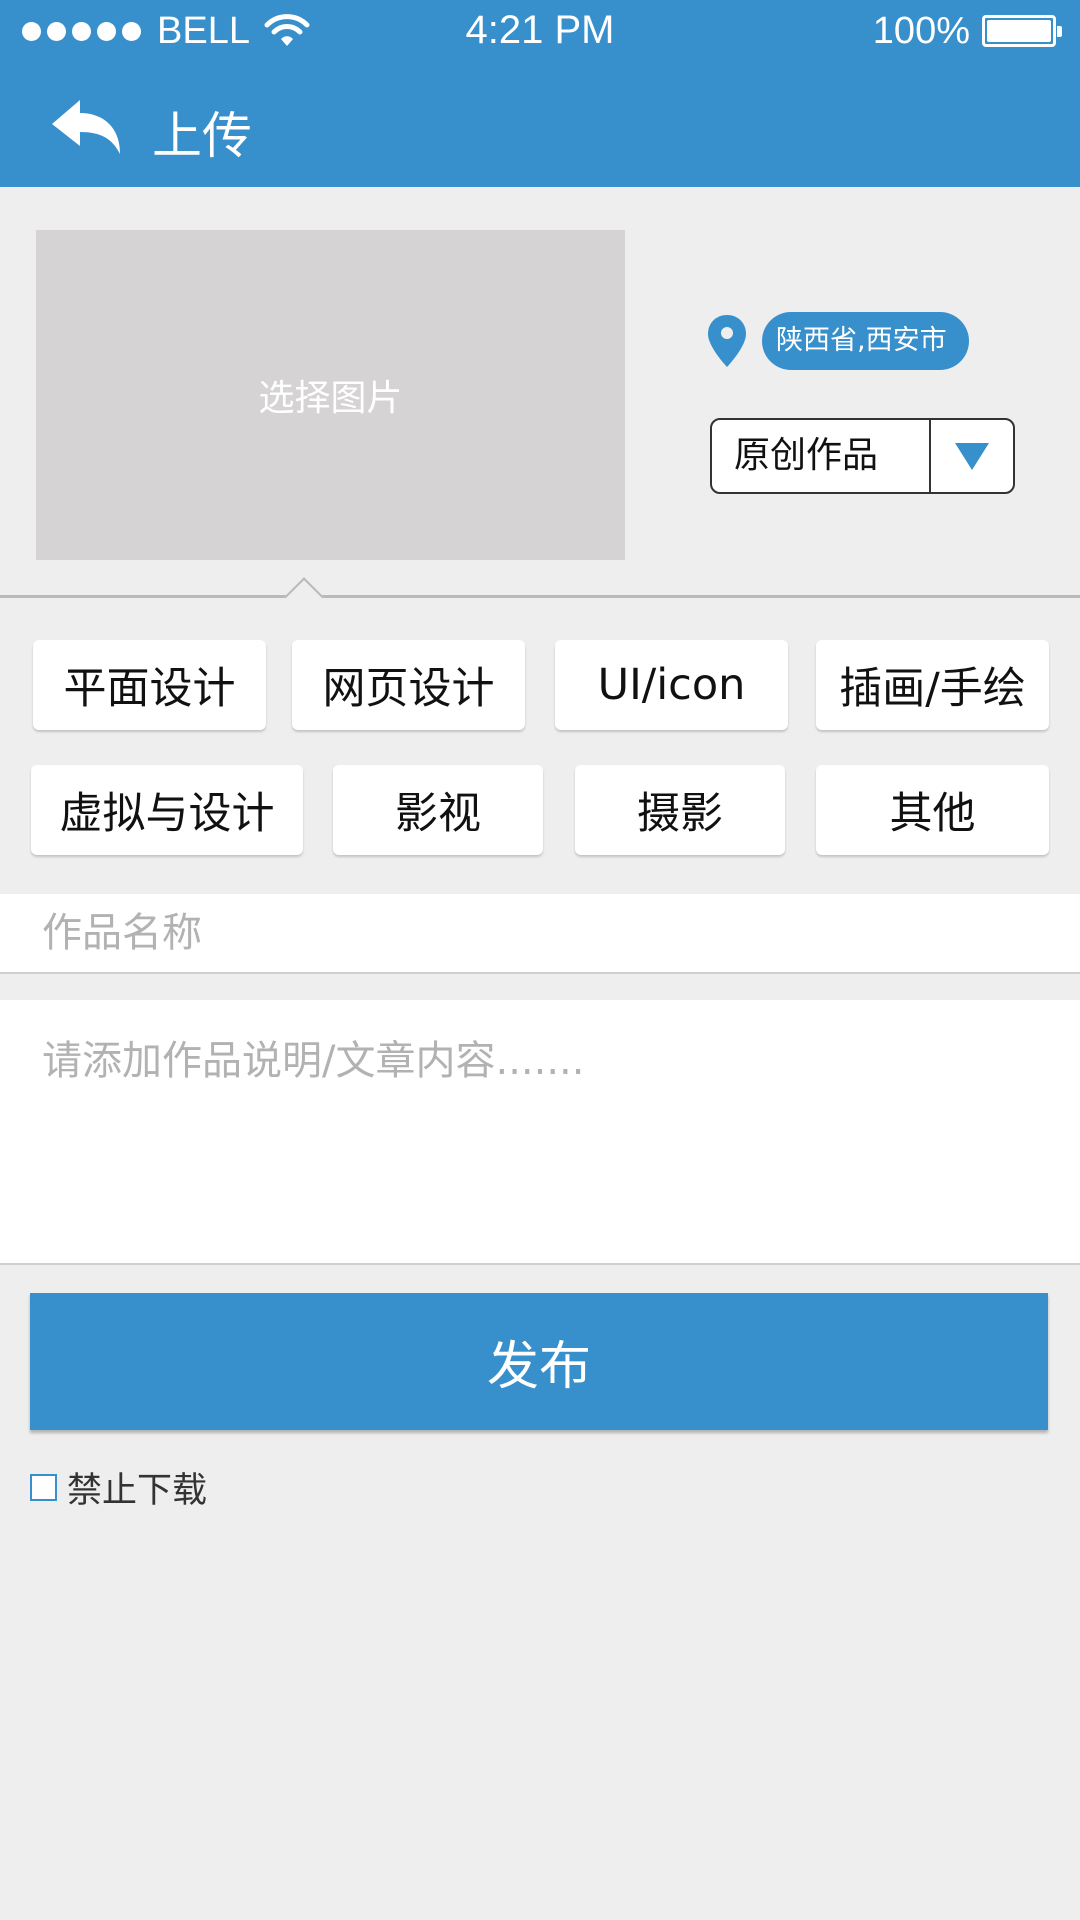  What do you see at coordinates (865, 341) in the screenshot?
I see `location-text: 陕西省,西安市` at bounding box center [865, 341].